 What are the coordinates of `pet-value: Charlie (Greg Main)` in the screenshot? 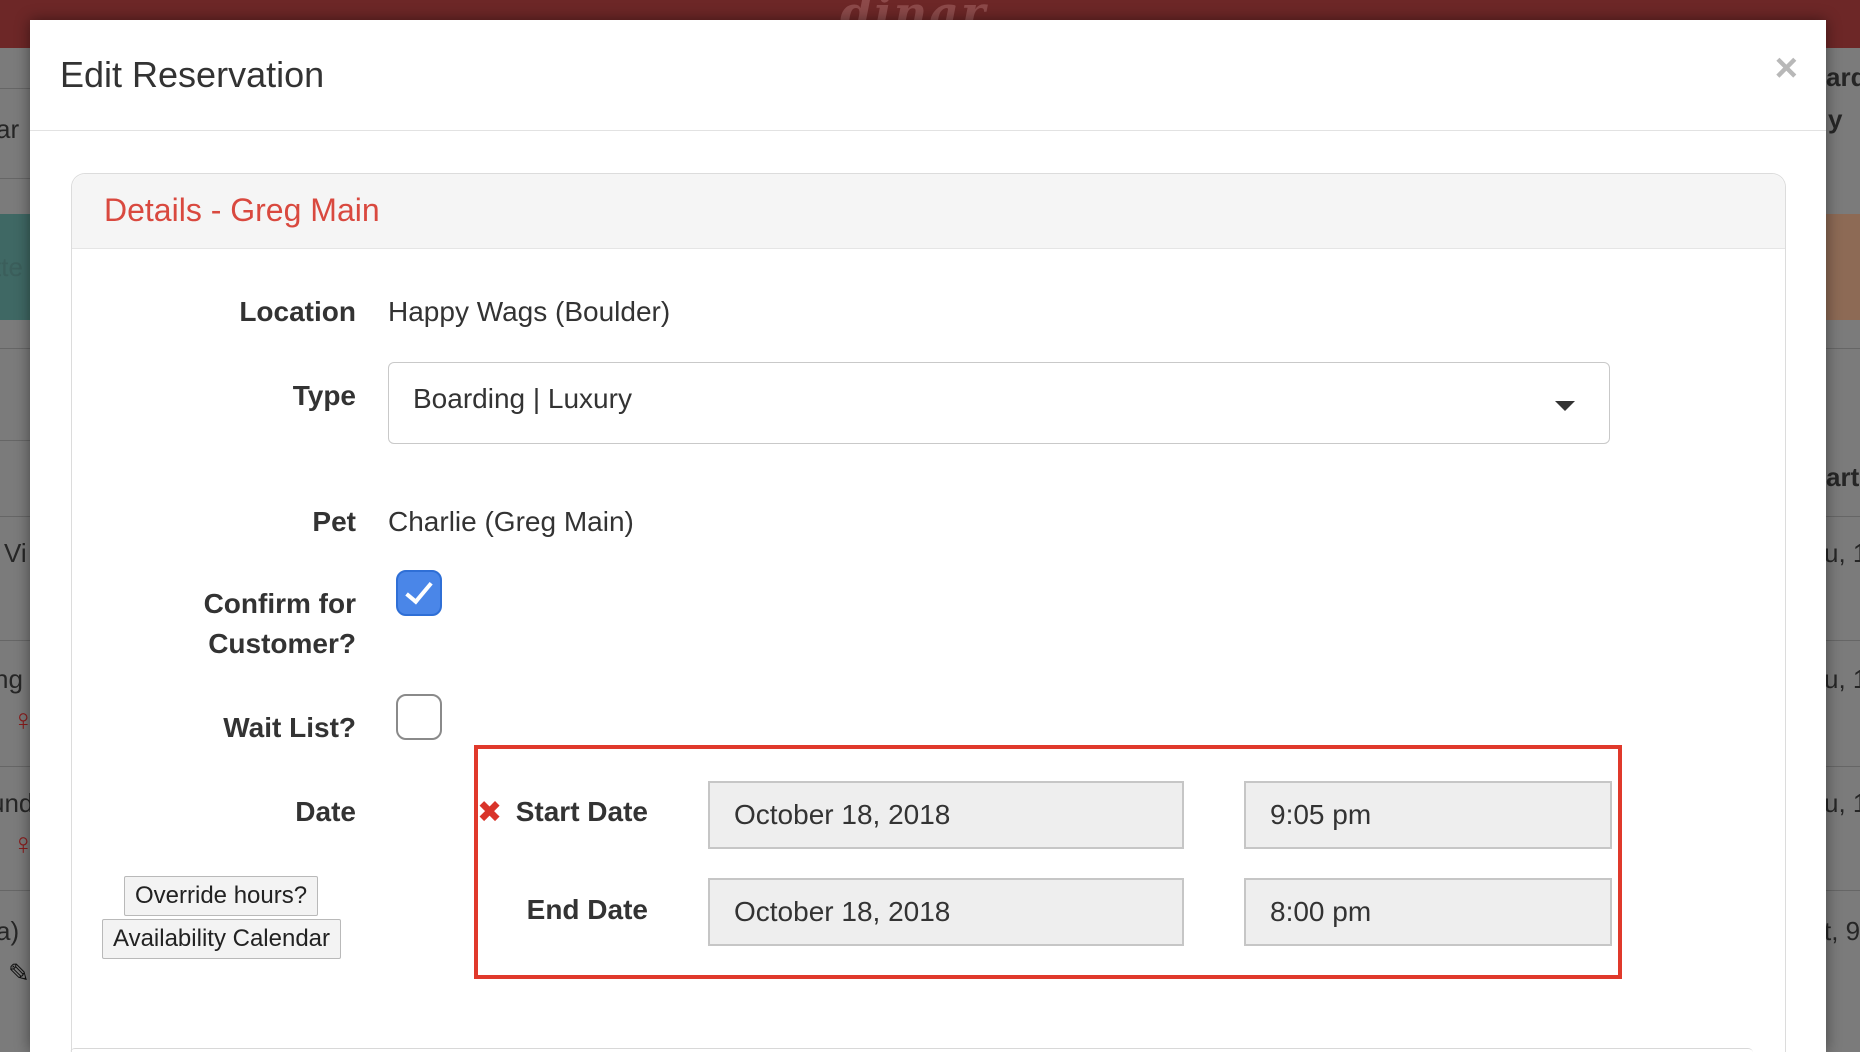 It's located at (511, 521).